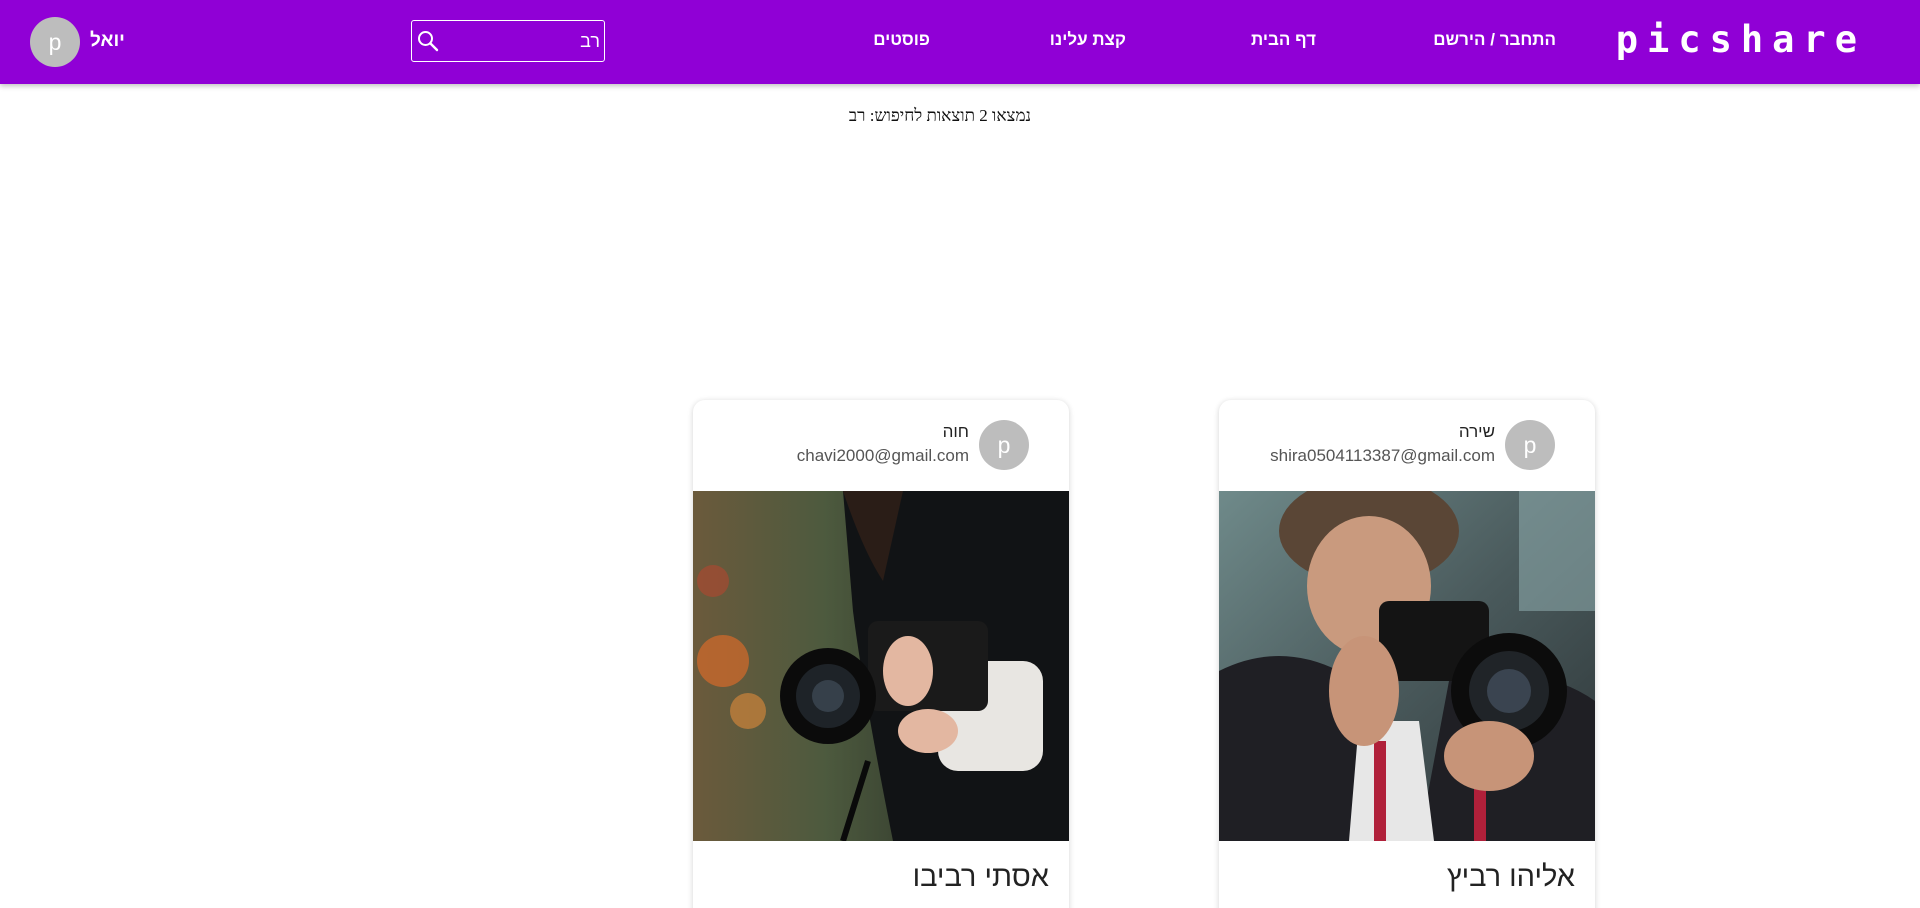 The height and width of the screenshot is (908, 1920). What do you see at coordinates (1407, 445) in the screenshot?
I see `card-header: p שירה shira0504113387@gmail.com` at bounding box center [1407, 445].